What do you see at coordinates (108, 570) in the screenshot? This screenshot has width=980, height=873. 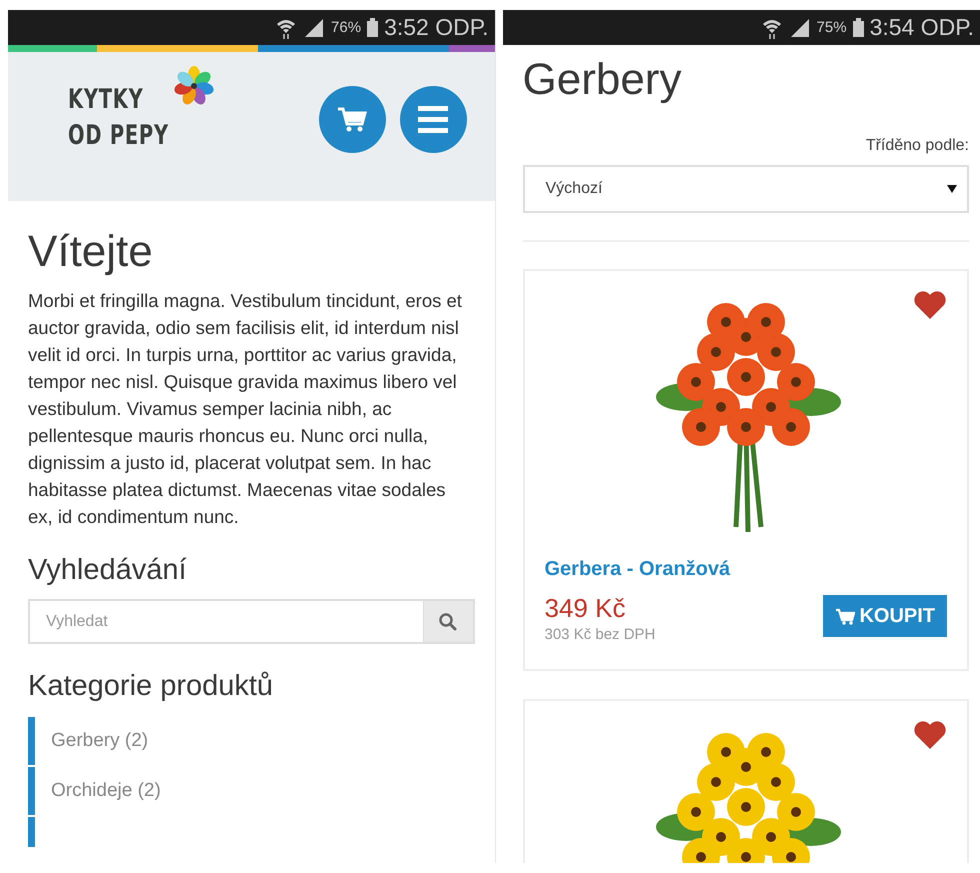 I see `section-heading: Vyhledávání` at bounding box center [108, 570].